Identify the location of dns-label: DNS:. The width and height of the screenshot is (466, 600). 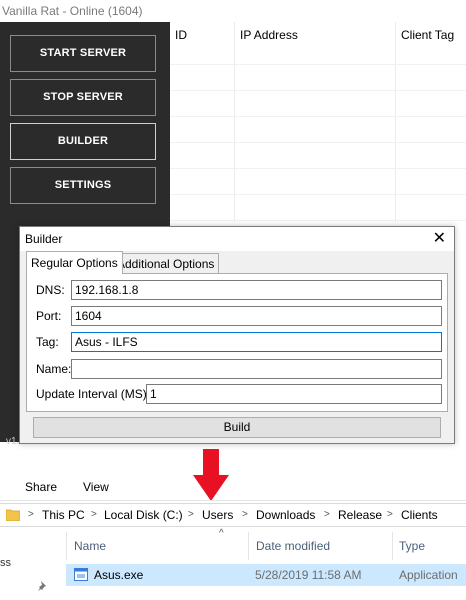
(50, 290).